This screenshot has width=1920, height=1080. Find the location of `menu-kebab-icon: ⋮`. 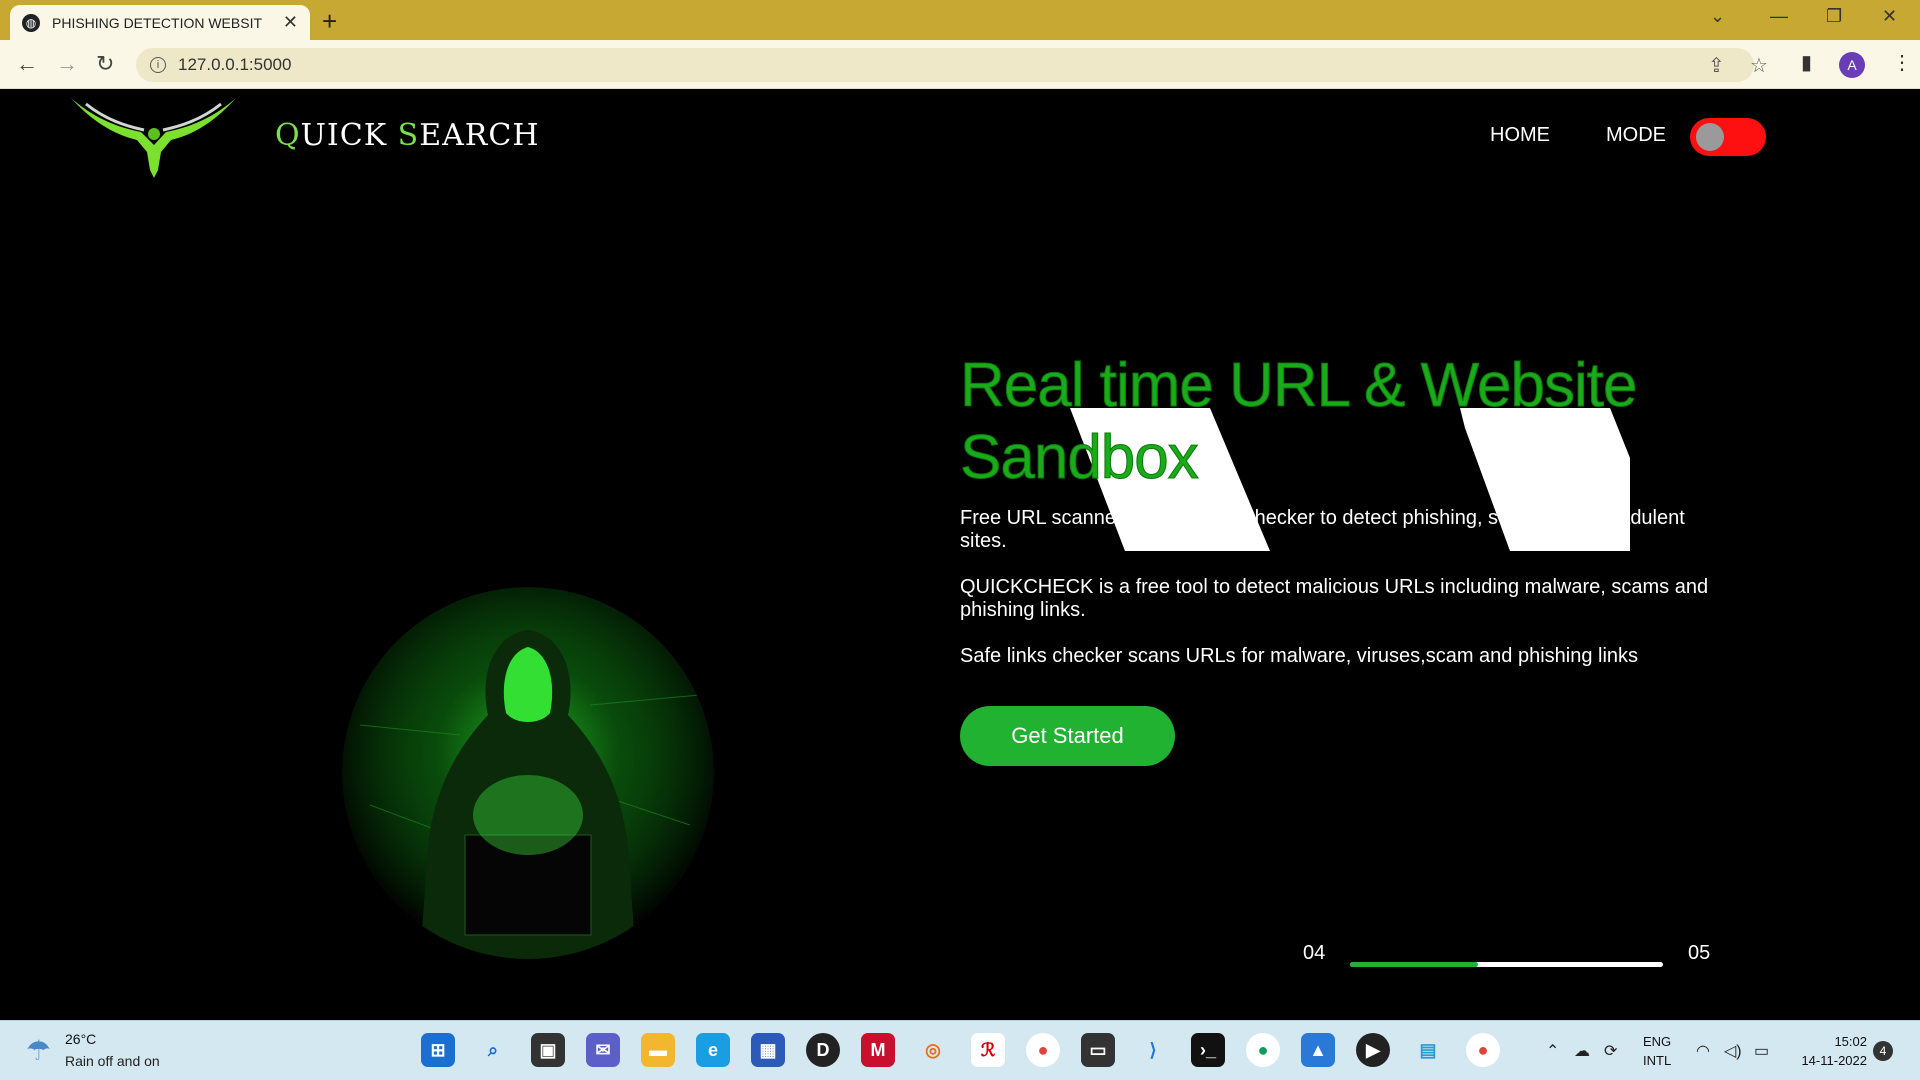

menu-kebab-icon: ⋮ is located at coordinates (1902, 62).